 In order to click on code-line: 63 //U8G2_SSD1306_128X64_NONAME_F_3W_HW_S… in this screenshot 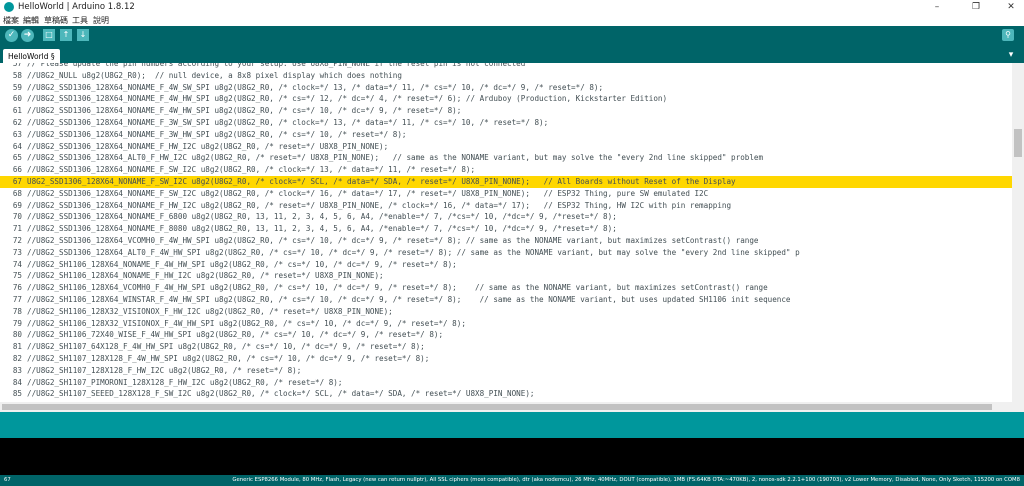, I will do `click(506, 135)`.